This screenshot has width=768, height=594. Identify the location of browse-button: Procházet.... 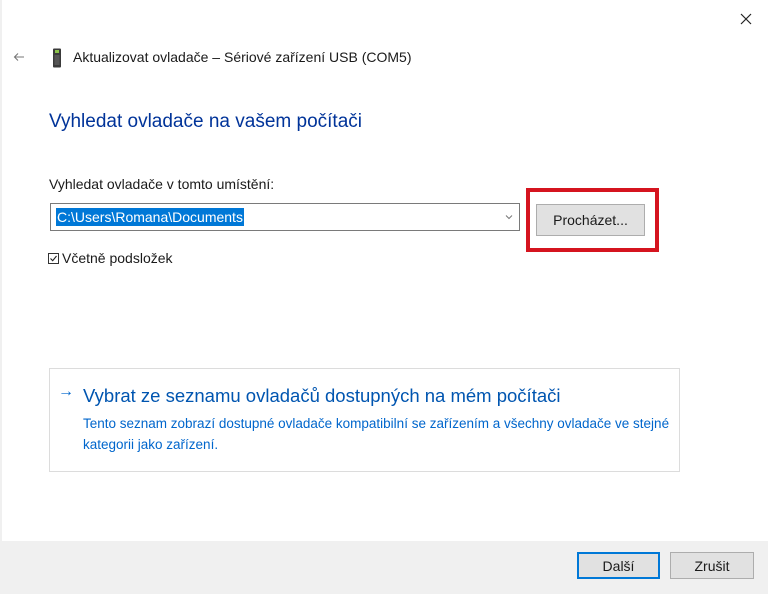
(590, 220).